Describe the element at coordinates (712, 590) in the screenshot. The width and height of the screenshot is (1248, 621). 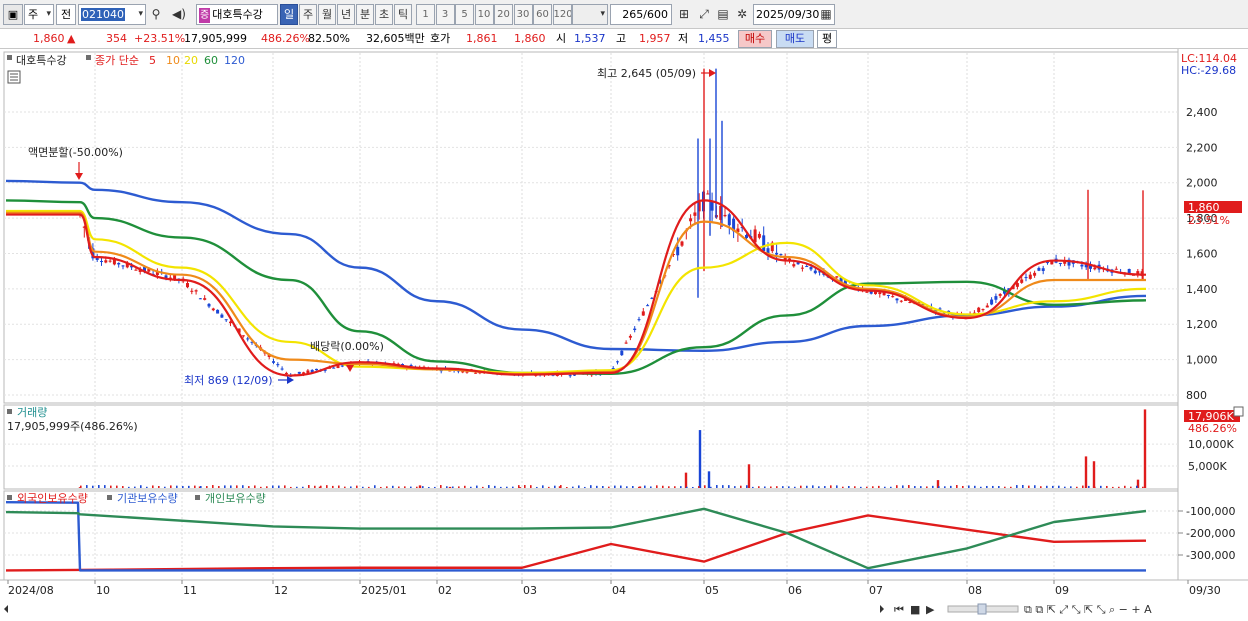
I see `x-axis-label: 05` at that location.